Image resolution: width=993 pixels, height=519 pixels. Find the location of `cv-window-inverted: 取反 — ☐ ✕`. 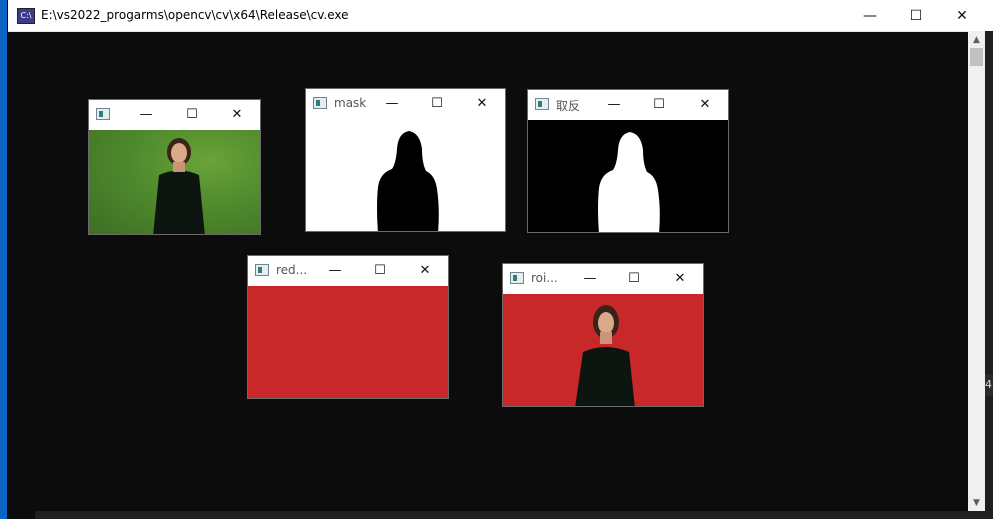

cv-window-inverted: 取反 — ☐ ✕ is located at coordinates (628, 161).